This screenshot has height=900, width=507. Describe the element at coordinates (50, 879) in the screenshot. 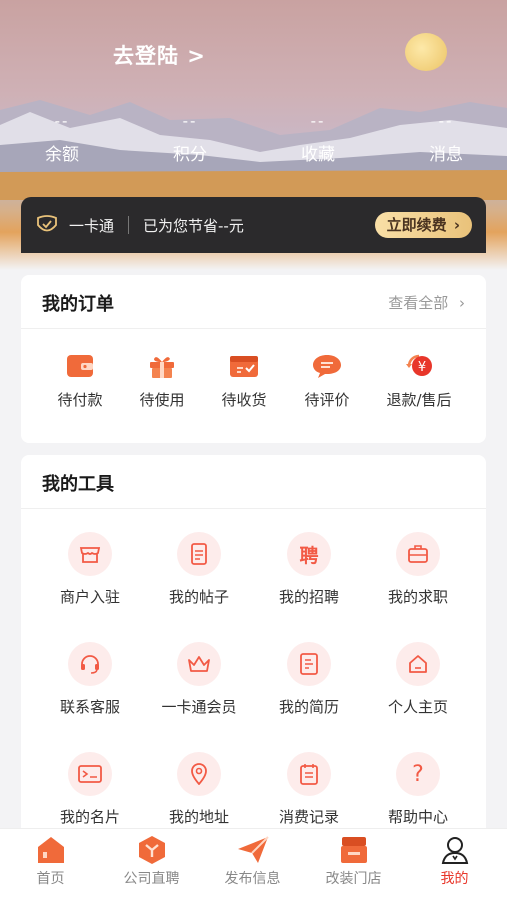

I see `tab-label: 首页` at that location.